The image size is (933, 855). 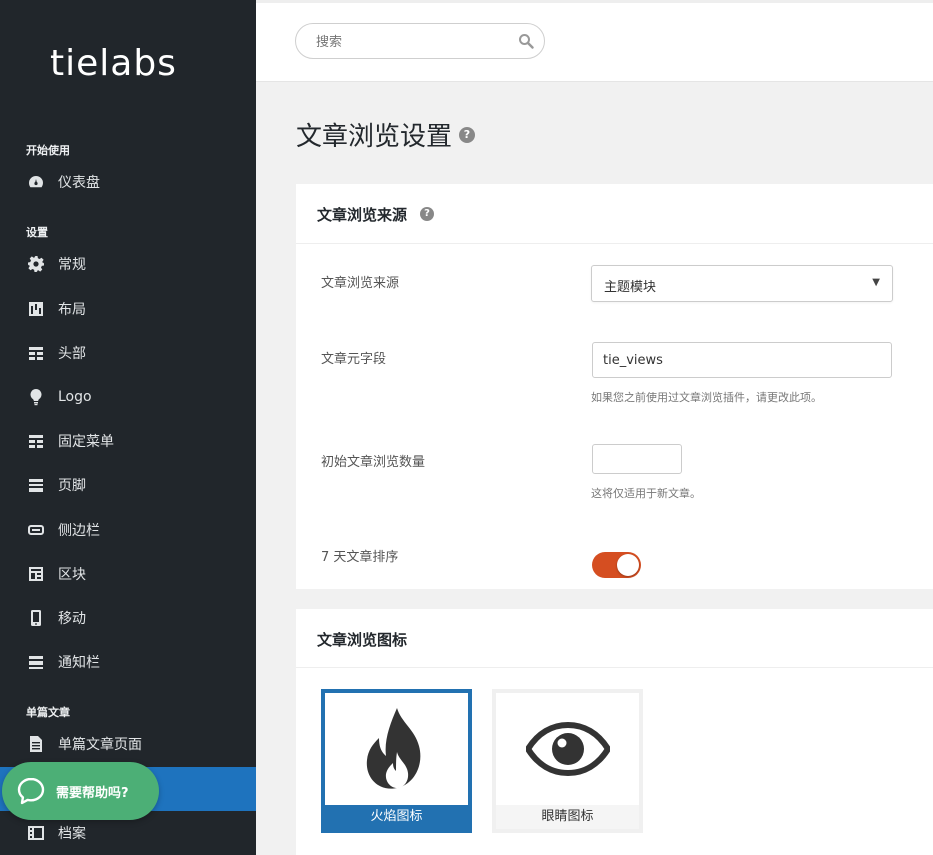 I want to click on panel-title: 文章浏览来源, so click(x=362, y=215).